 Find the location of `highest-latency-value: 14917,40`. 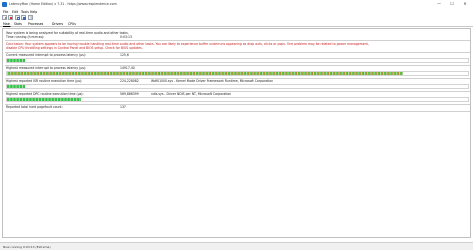

highest-latency-value: 14917,40 is located at coordinates (127, 68).